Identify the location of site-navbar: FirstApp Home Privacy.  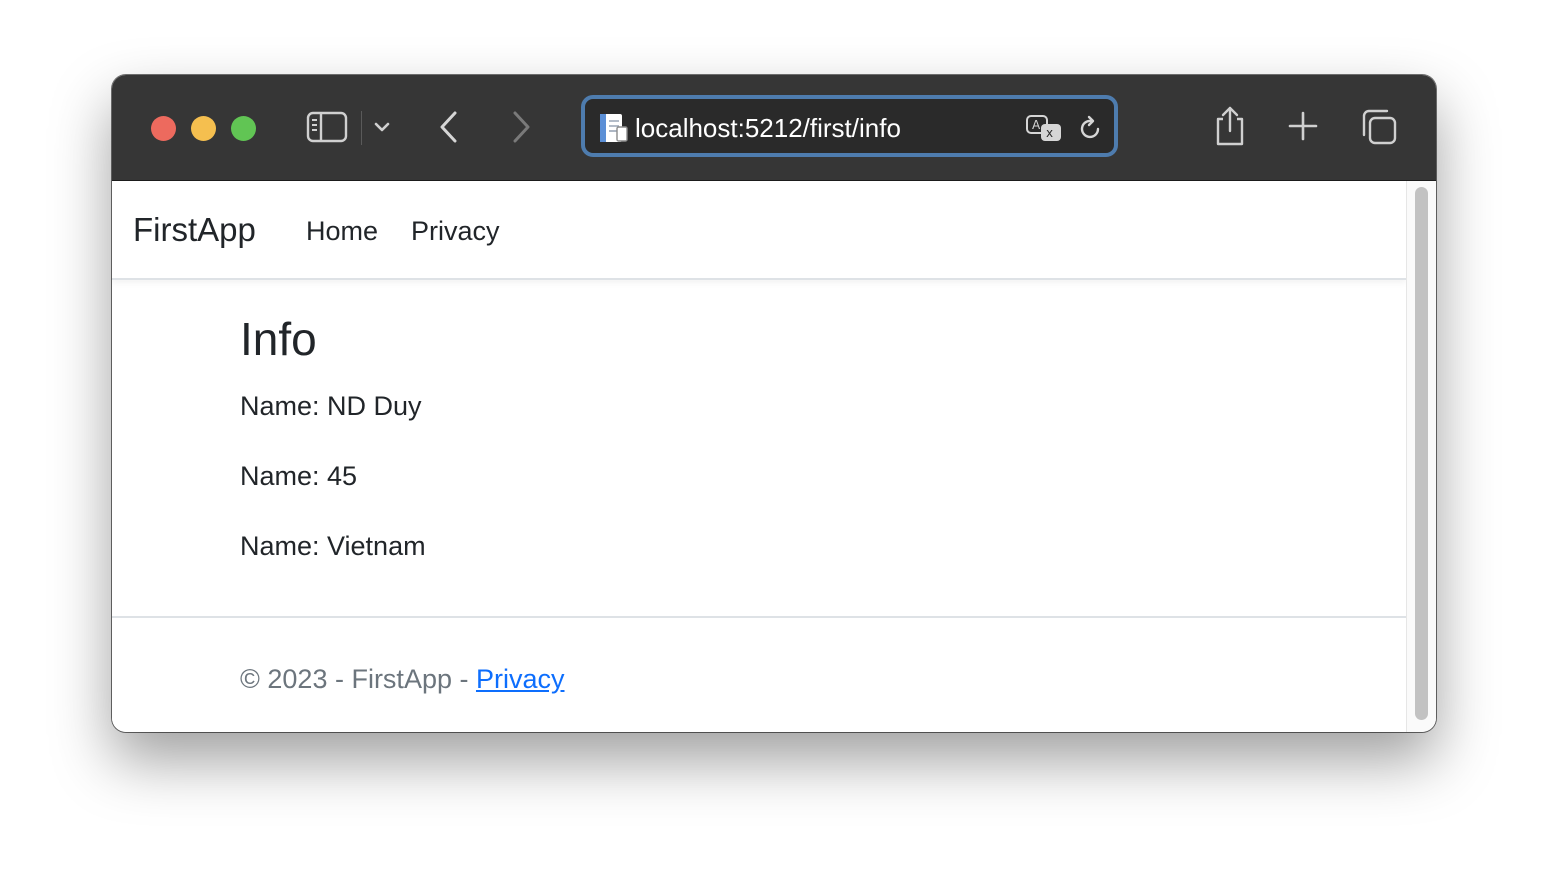
(759, 230).